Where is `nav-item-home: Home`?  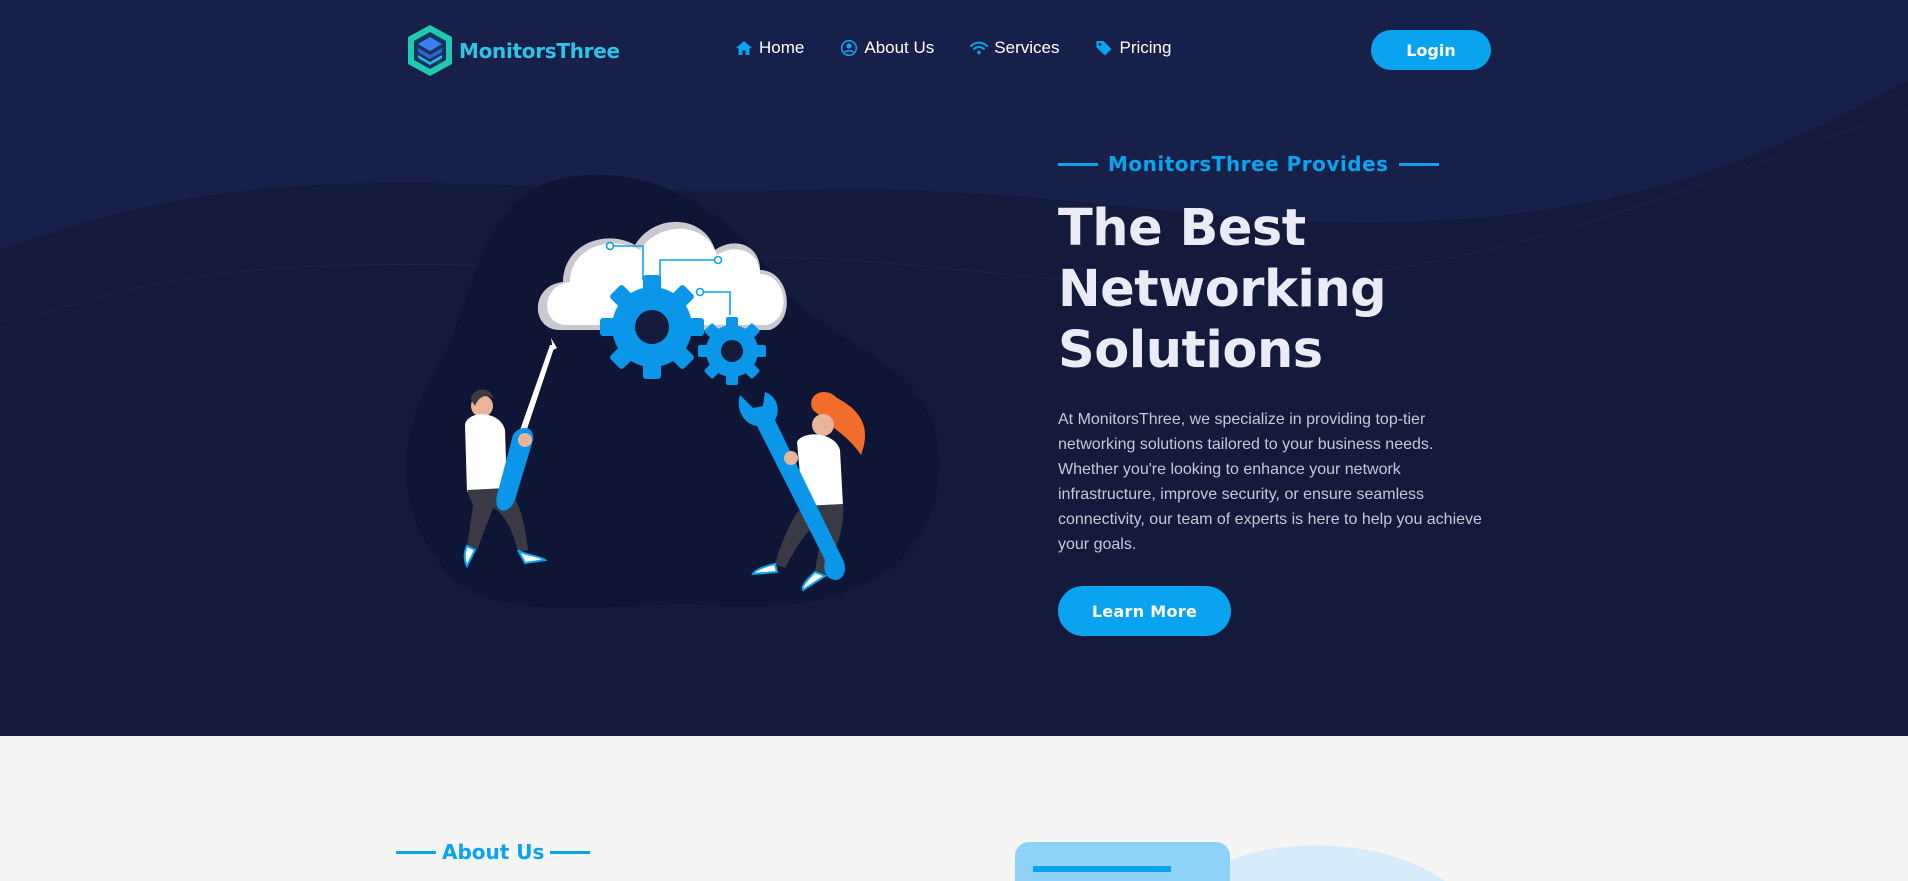 nav-item-home: Home is located at coordinates (769, 48).